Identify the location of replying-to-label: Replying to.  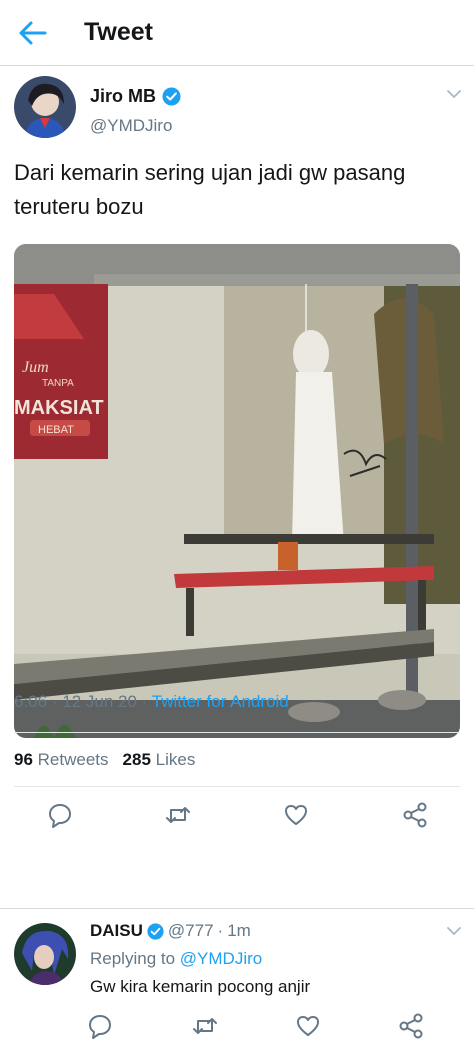
(133, 958).